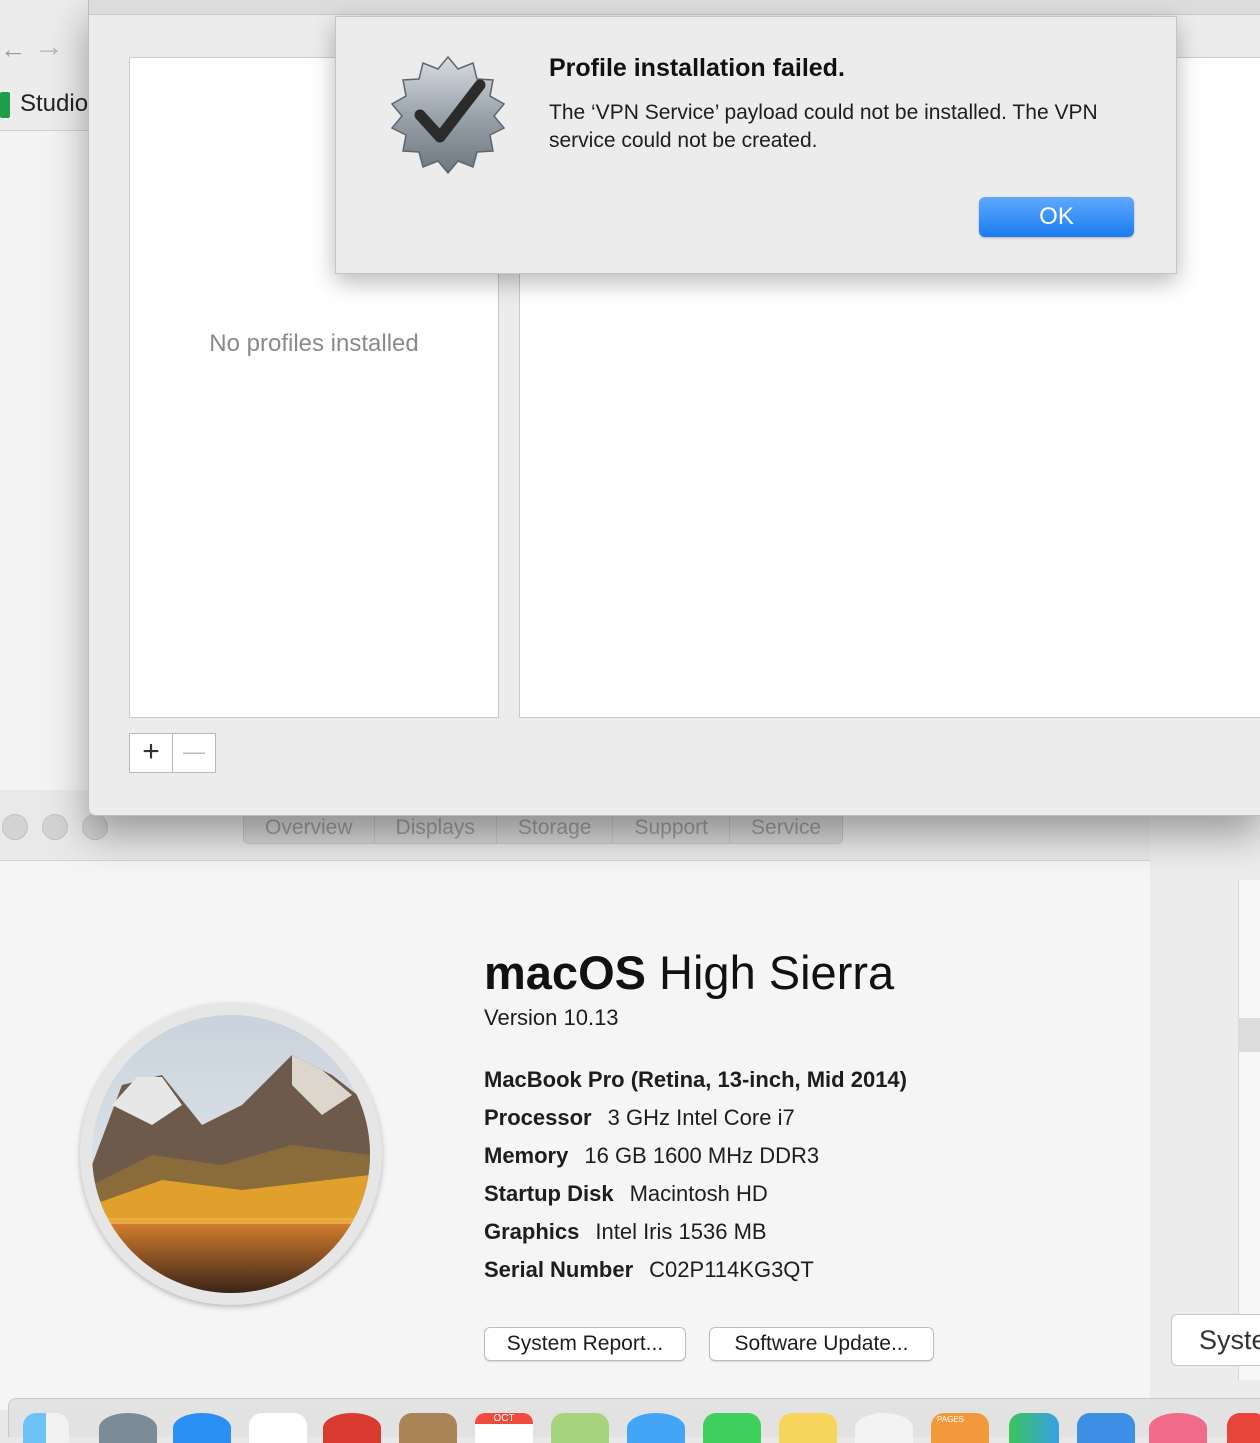  I want to click on back-arrow-icon: ←, so click(13, 49).